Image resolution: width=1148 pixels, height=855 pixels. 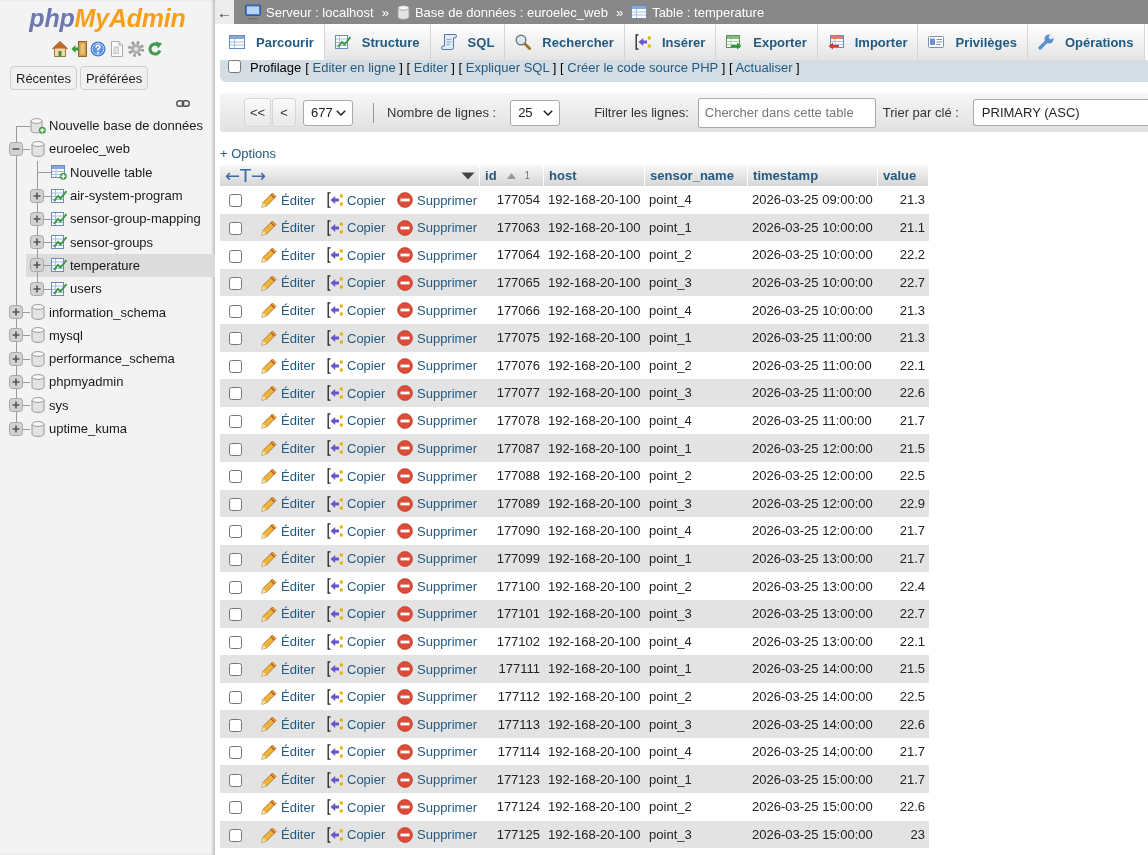 I want to click on tree-item: Nouvelle table, so click(x=111, y=172).